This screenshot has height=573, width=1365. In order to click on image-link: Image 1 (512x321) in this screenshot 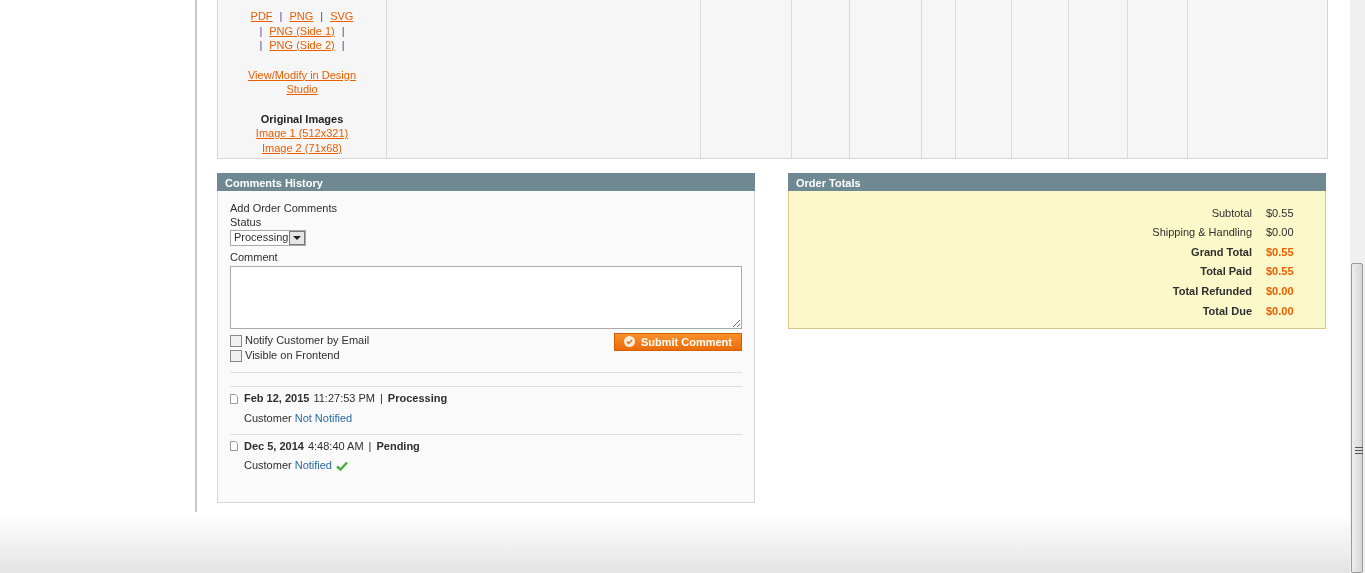, I will do `click(302, 133)`.